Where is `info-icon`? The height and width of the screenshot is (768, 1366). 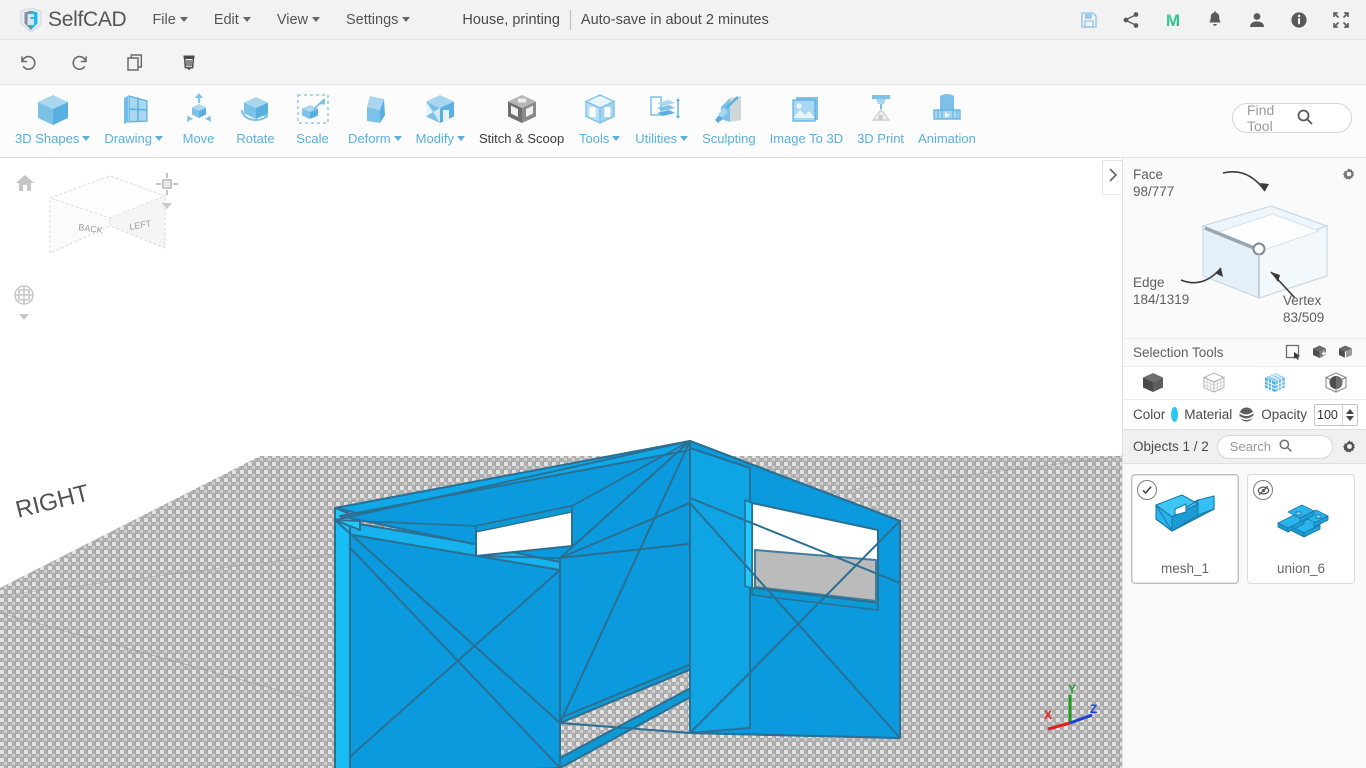
info-icon is located at coordinates (1299, 20).